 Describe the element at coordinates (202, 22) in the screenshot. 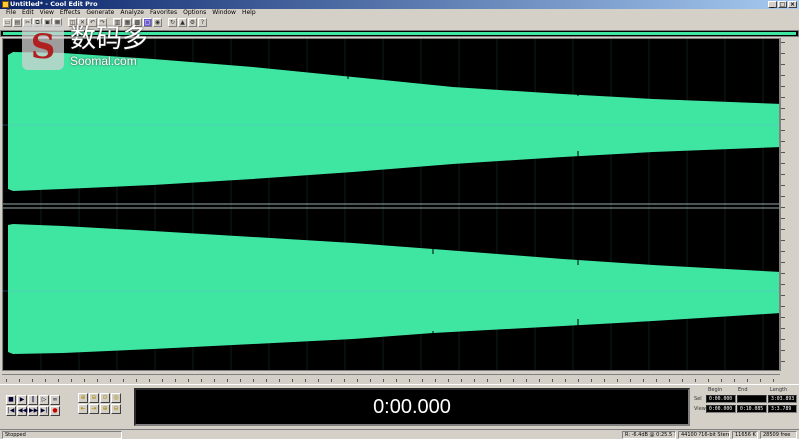

I see `help-icon: ?` at that location.